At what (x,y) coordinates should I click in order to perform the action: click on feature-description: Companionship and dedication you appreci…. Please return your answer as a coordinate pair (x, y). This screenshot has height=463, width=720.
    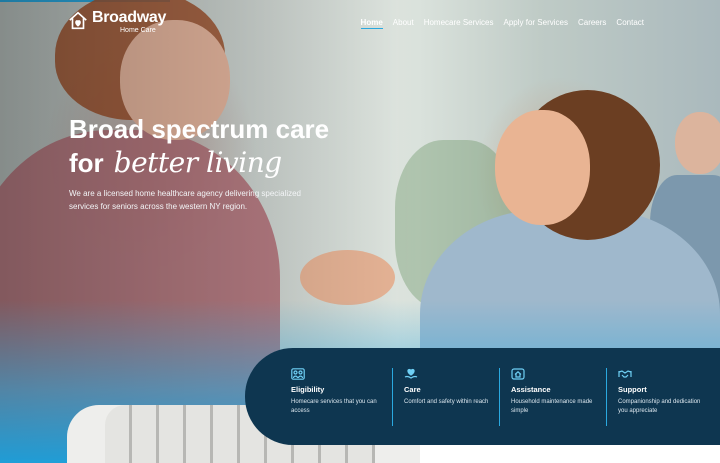
    Looking at the image, I should click on (659, 406).